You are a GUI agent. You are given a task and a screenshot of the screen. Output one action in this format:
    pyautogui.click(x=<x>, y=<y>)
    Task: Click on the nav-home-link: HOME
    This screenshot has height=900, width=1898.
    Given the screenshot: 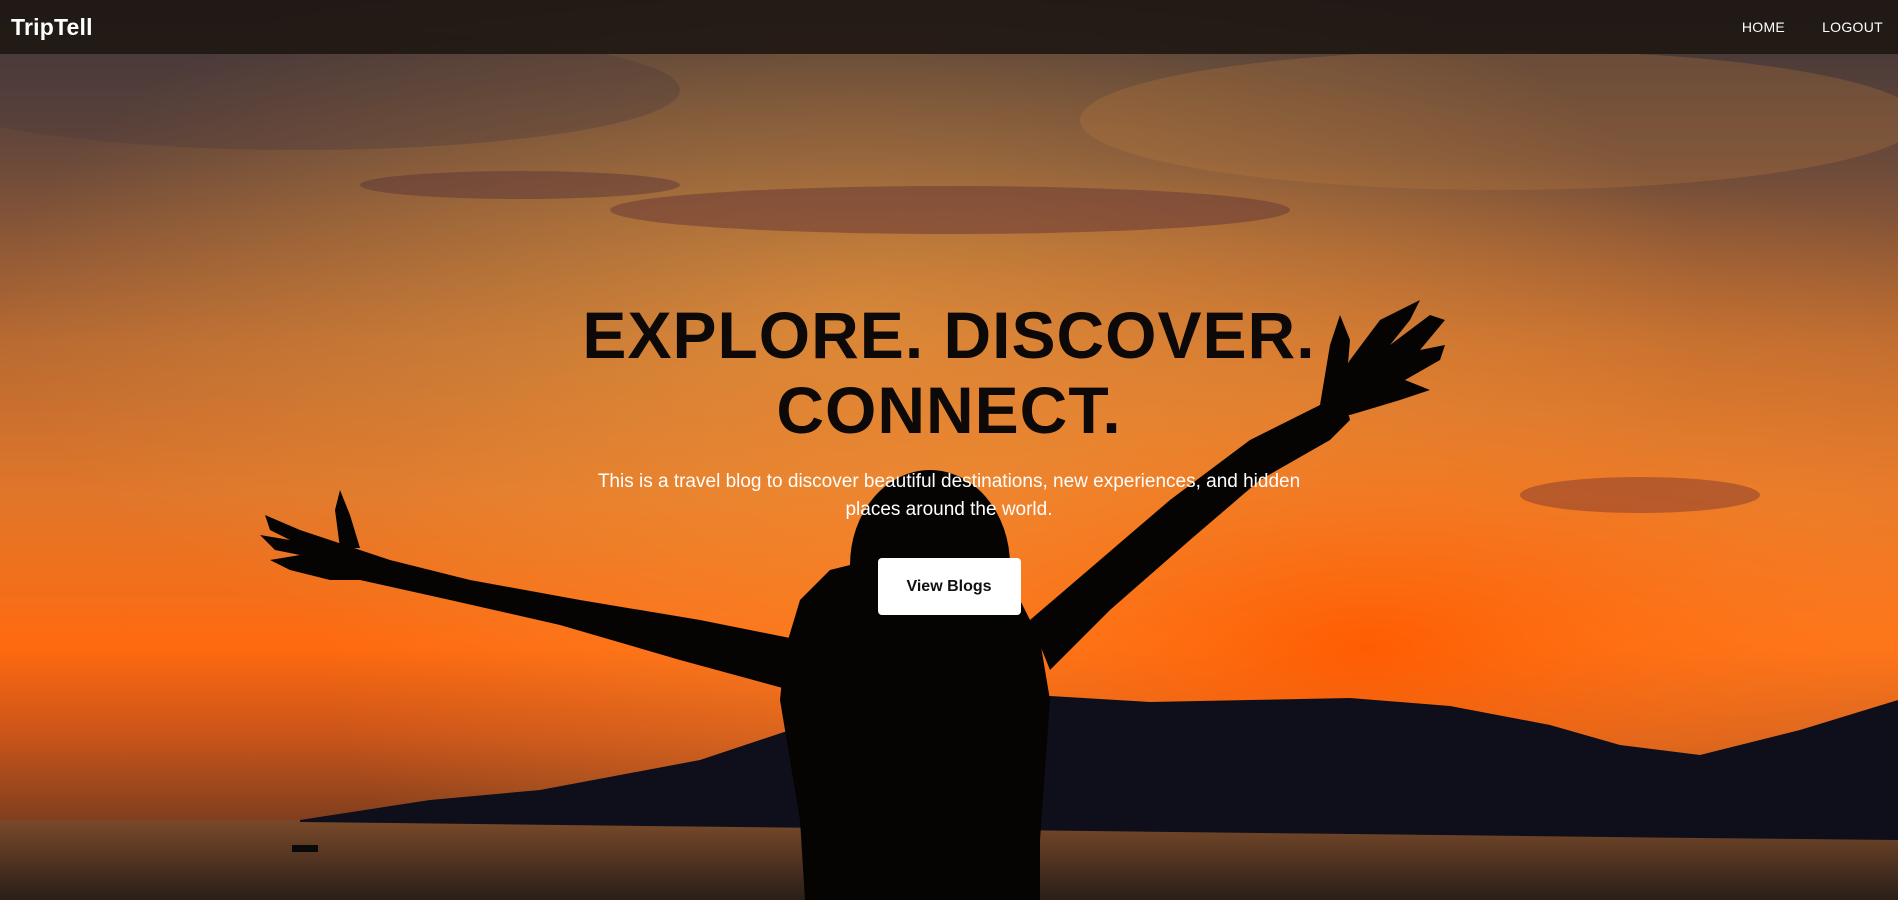 What is the action you would take?
    pyautogui.click(x=1763, y=27)
    